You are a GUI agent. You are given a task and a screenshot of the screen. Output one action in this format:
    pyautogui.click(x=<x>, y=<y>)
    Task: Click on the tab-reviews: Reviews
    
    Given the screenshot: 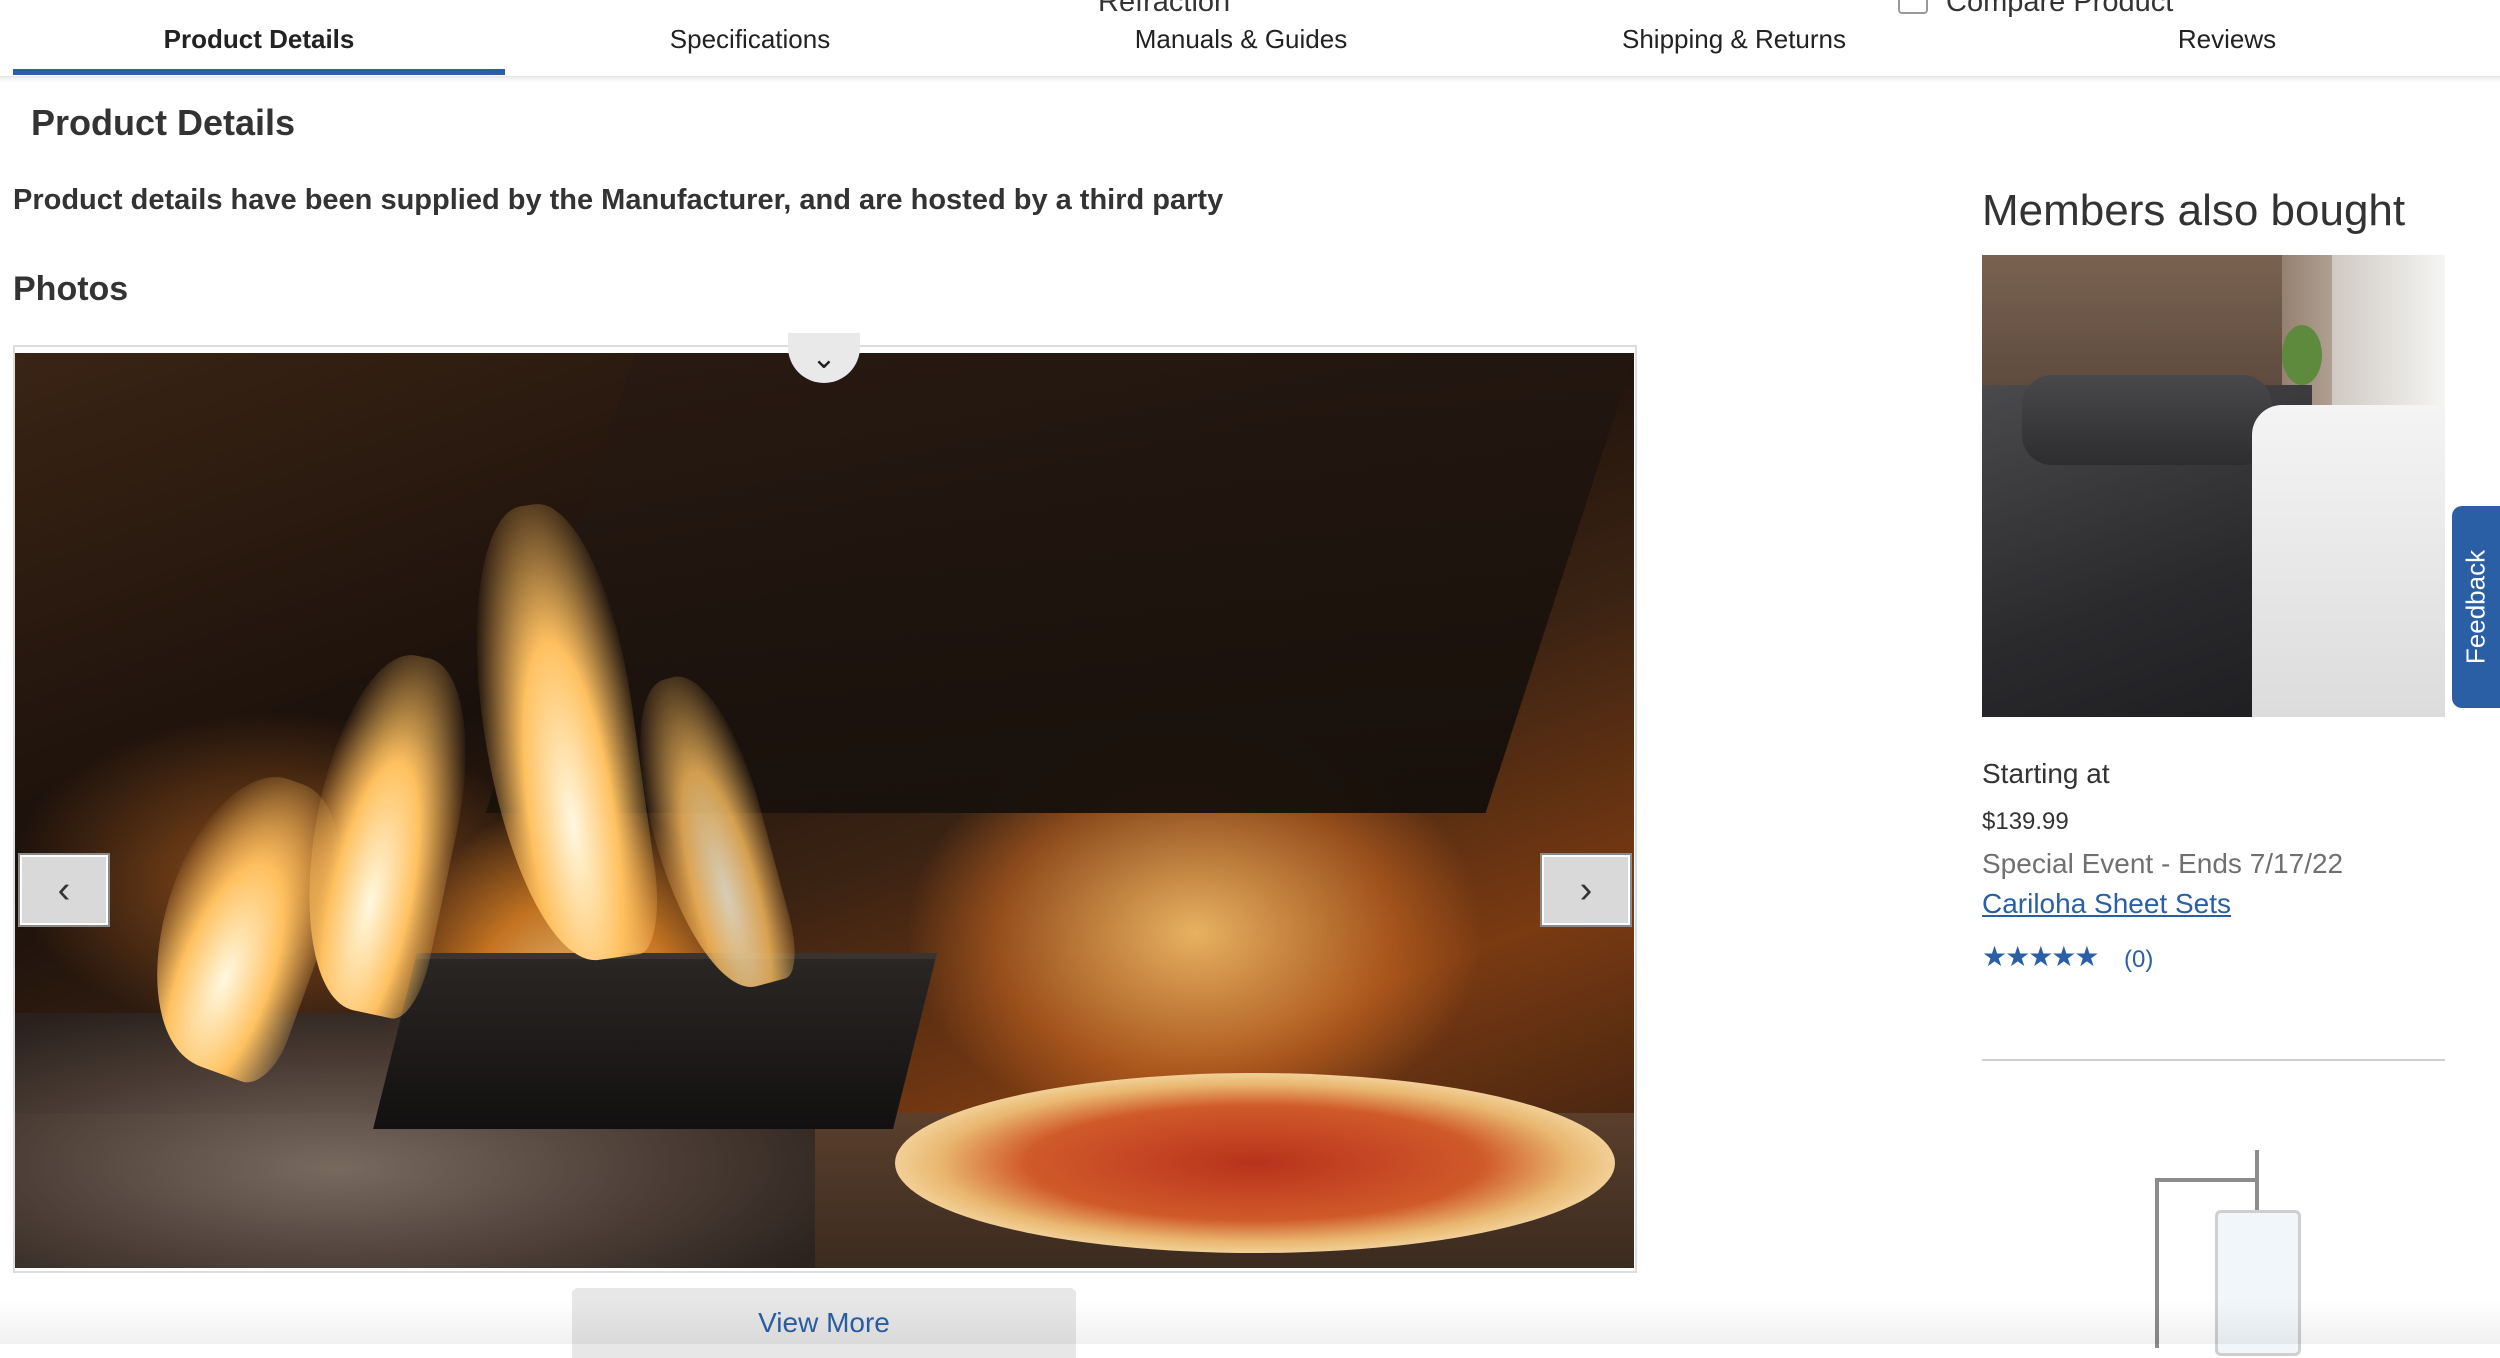 What is the action you would take?
    pyautogui.click(x=2227, y=39)
    